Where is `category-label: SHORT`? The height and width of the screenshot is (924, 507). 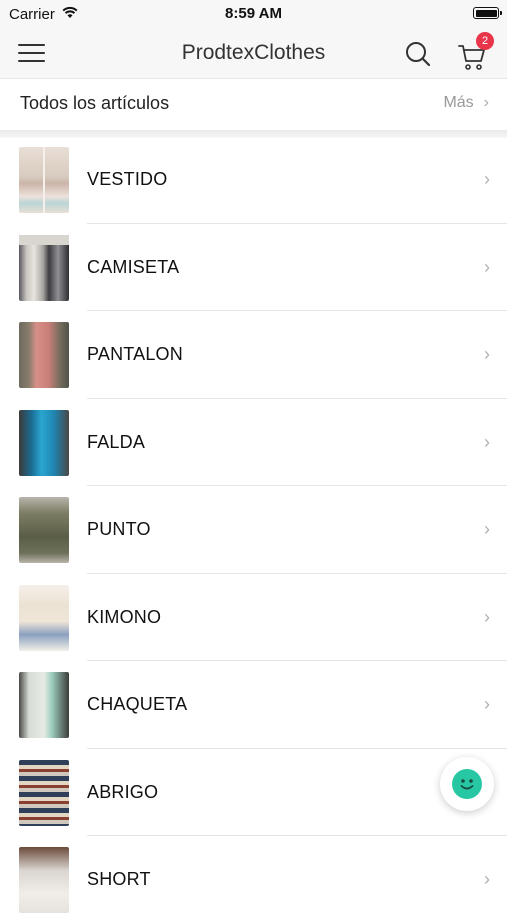 category-label: SHORT is located at coordinates (119, 879).